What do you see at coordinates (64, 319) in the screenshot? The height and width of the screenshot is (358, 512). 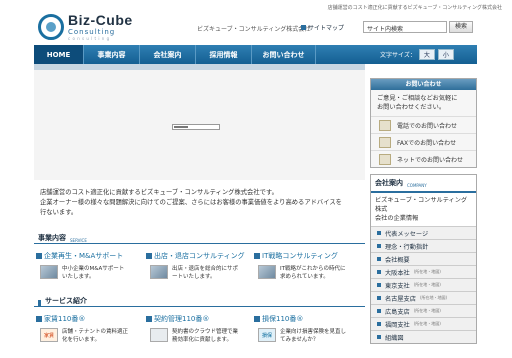 I see `card-title: 家賃110番®` at bounding box center [64, 319].